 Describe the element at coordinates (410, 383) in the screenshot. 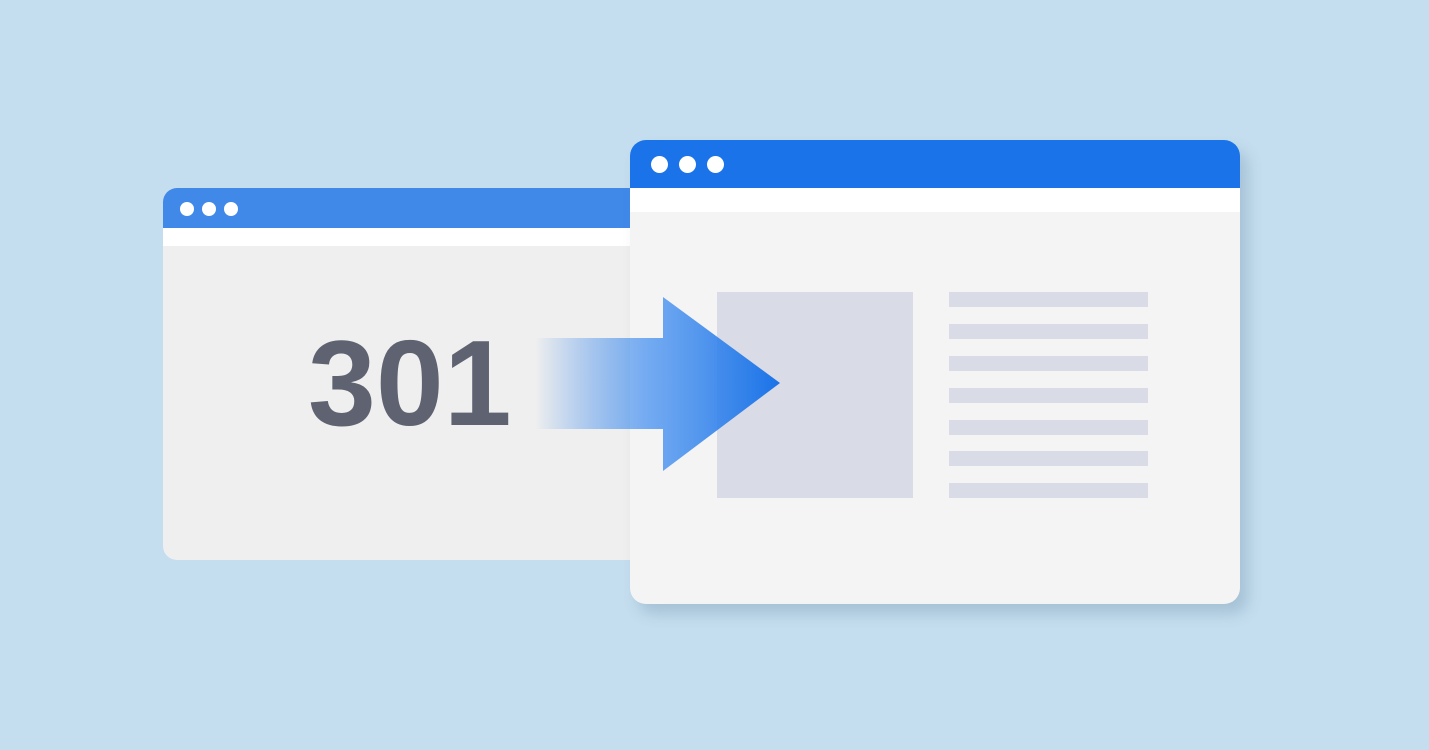

I see `status-code-301: 301` at that location.